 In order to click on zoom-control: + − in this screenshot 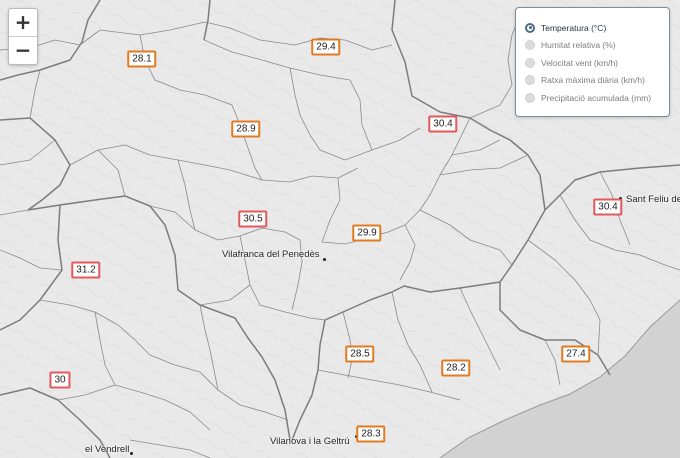, I will do `click(23, 36)`.